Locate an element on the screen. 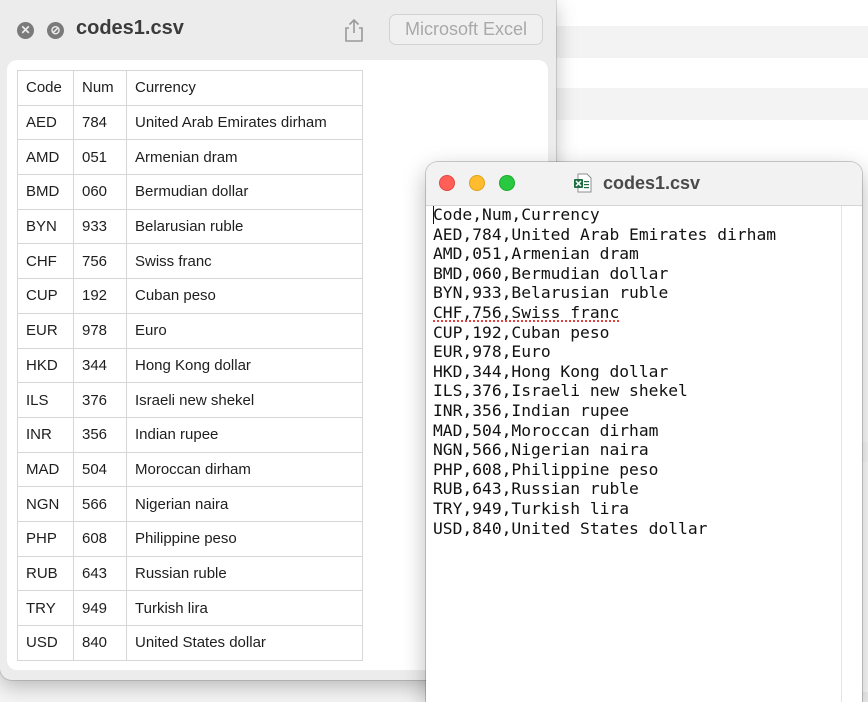 This screenshot has height=702, width=868. close-button is located at coordinates (447, 183).